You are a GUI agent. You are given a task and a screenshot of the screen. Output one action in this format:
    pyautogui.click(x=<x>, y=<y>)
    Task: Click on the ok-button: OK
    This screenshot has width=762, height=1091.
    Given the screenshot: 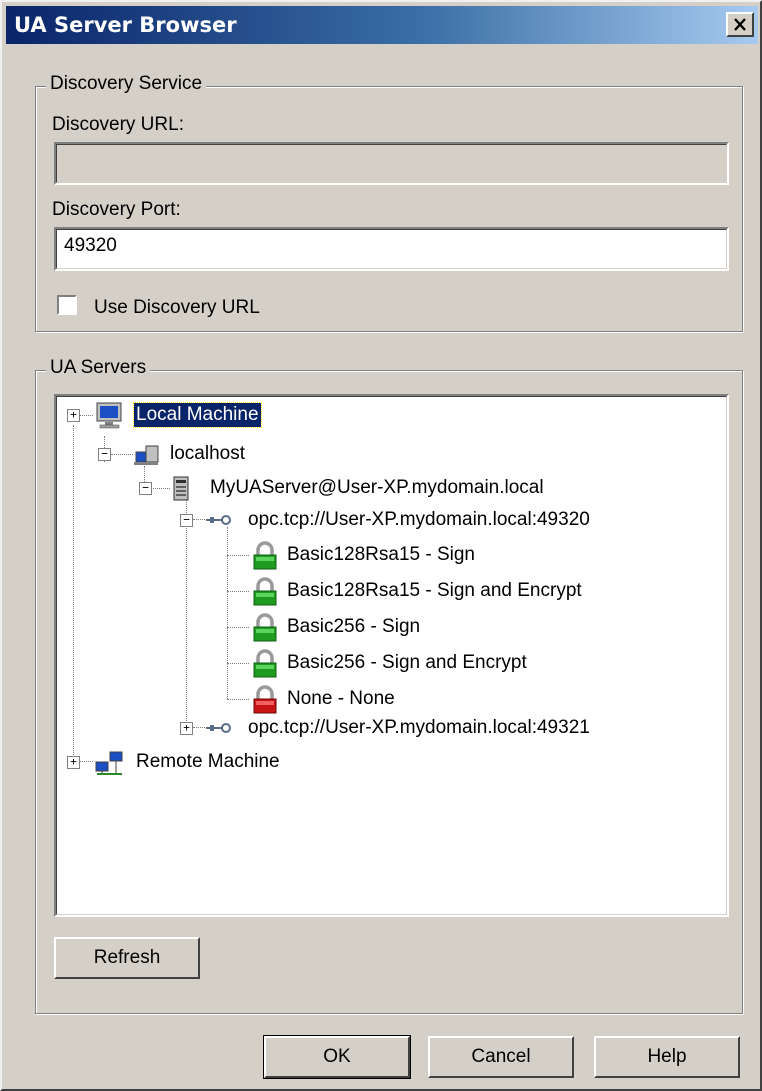 What is the action you would take?
    pyautogui.click(x=337, y=1057)
    